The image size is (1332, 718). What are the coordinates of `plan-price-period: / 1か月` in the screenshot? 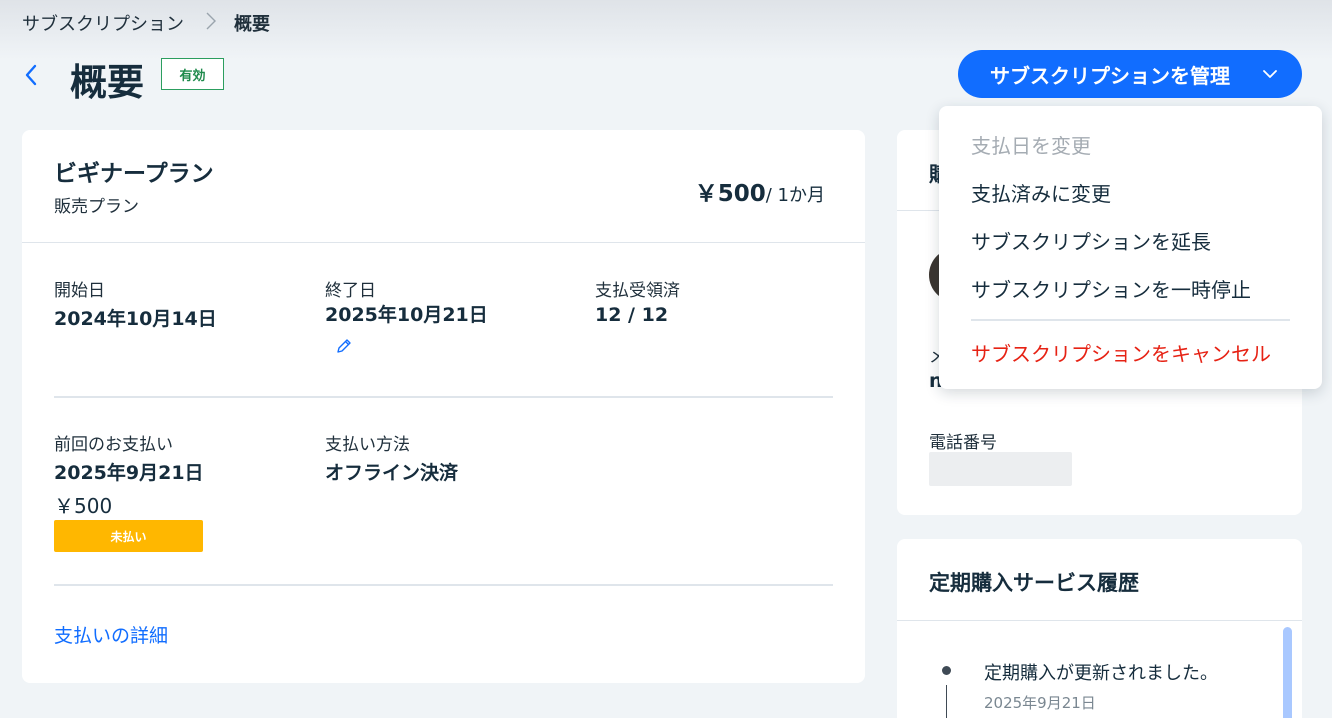 It's located at (795, 195).